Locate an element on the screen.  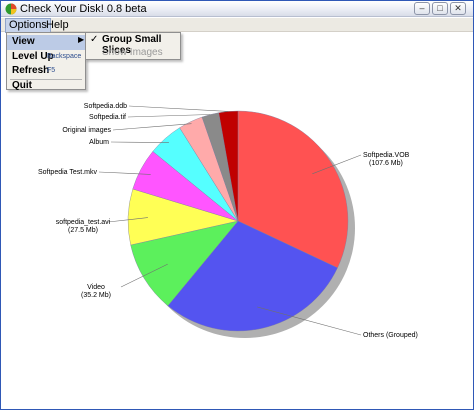
menu-item-shortcut: Backspace is located at coordinates (64, 56).